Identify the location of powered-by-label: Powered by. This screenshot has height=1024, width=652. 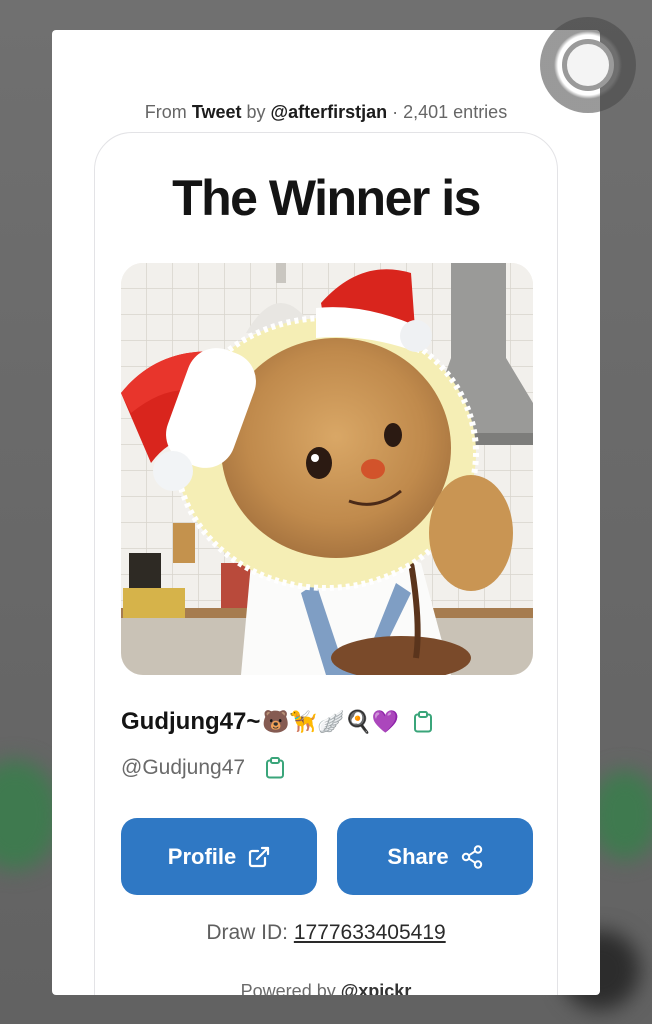
(288, 988).